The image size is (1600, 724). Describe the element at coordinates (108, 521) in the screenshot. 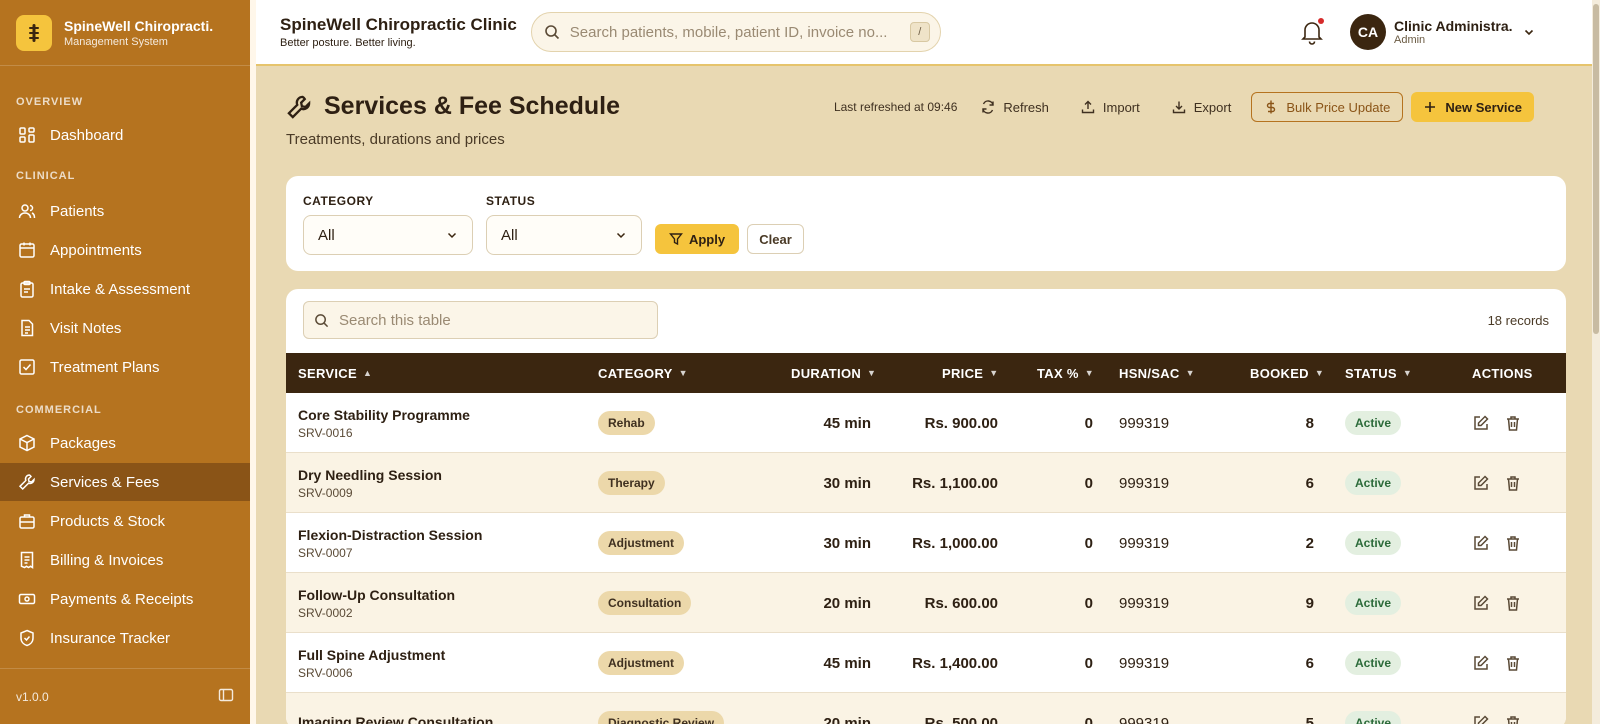

I see `sidebar-item-label: Products & Stock` at that location.